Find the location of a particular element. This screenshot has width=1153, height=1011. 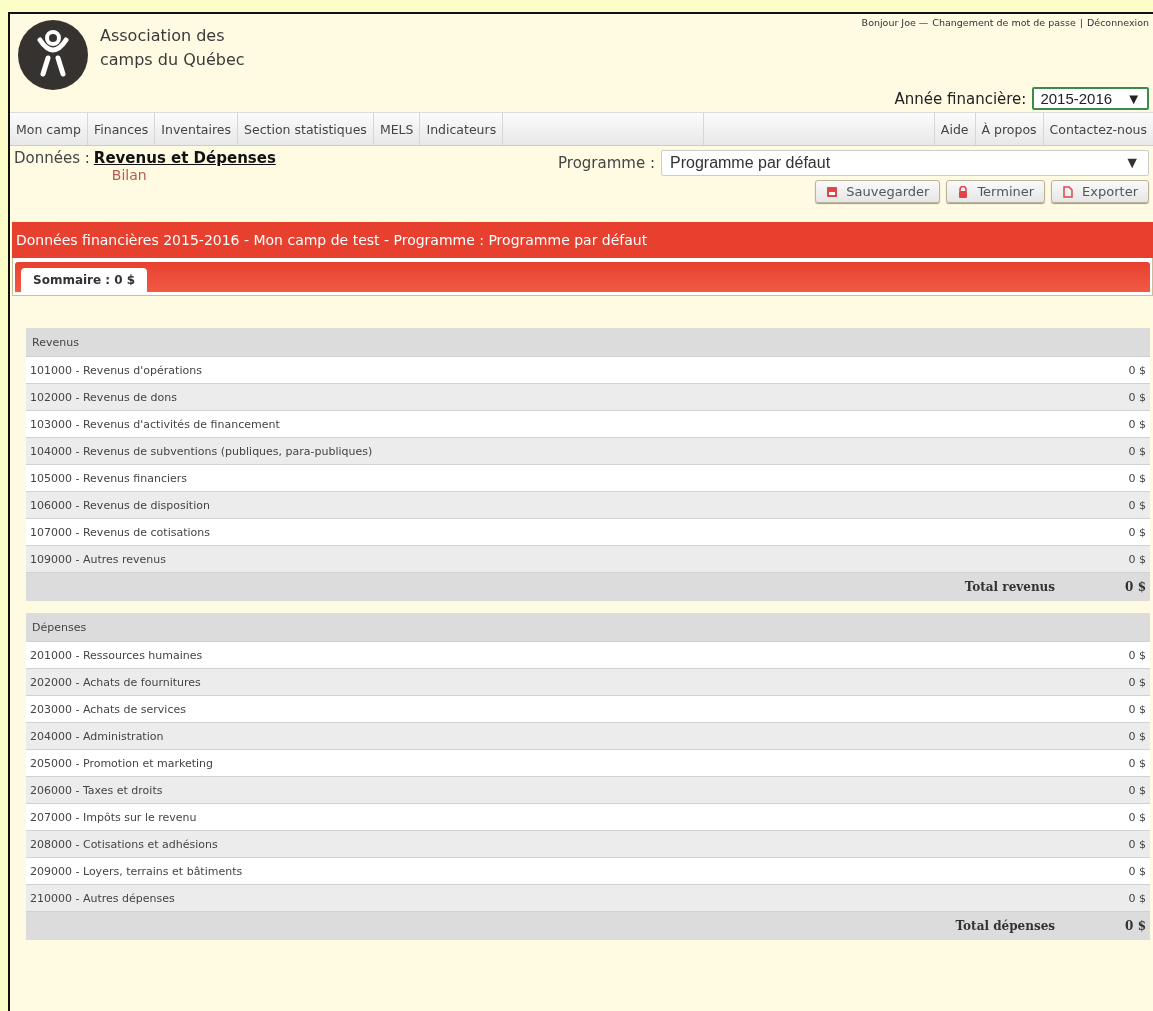

logo-icon is located at coordinates (53, 55).